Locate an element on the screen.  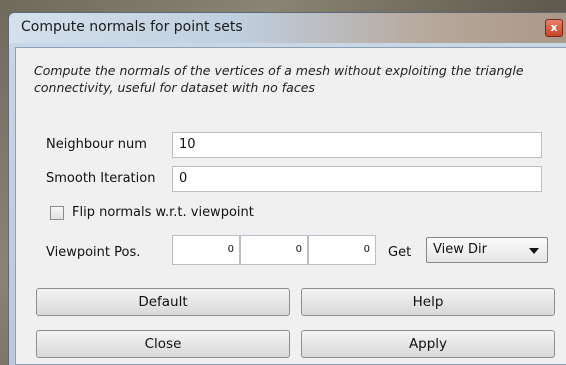
smooth-iteration-label: Smooth Iteration is located at coordinates (101, 178).